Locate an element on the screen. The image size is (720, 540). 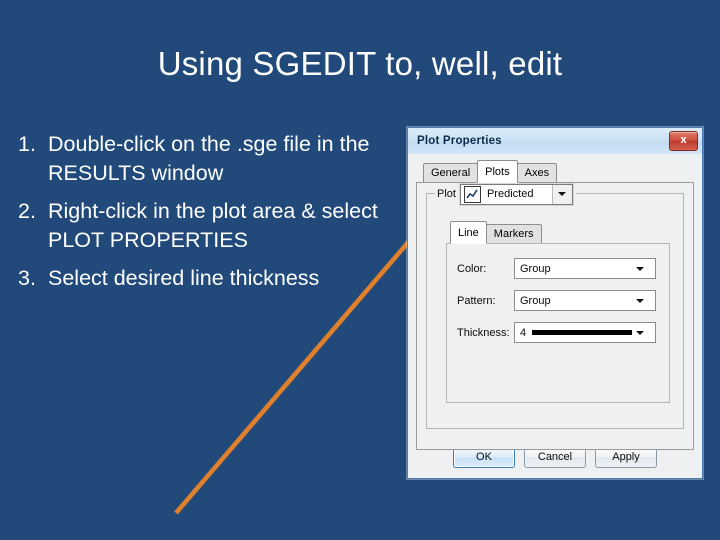
thickness-field-row: Thickness: 4 is located at coordinates (558, 332).